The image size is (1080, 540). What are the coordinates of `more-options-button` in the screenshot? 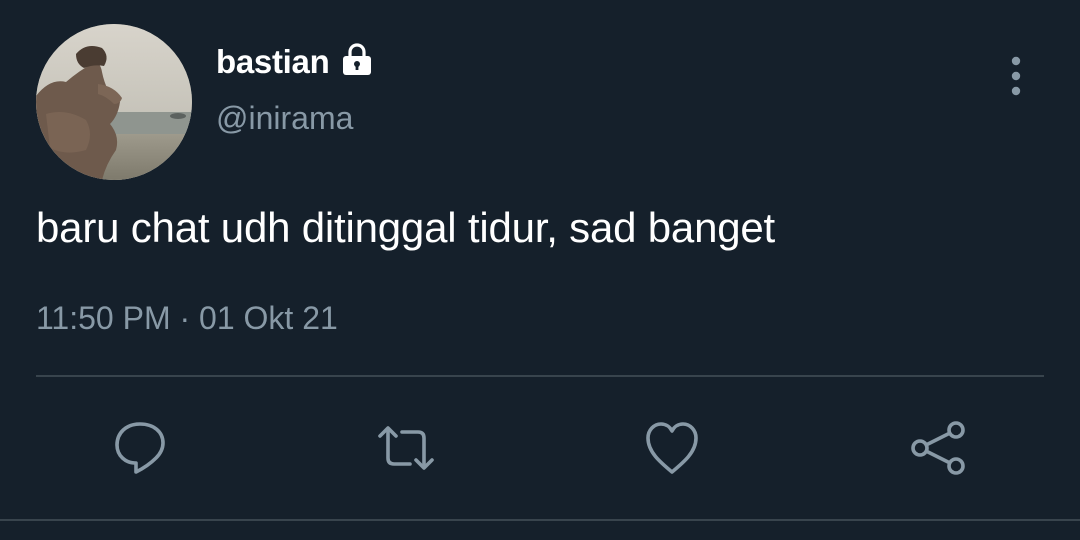 It's located at (1016, 76).